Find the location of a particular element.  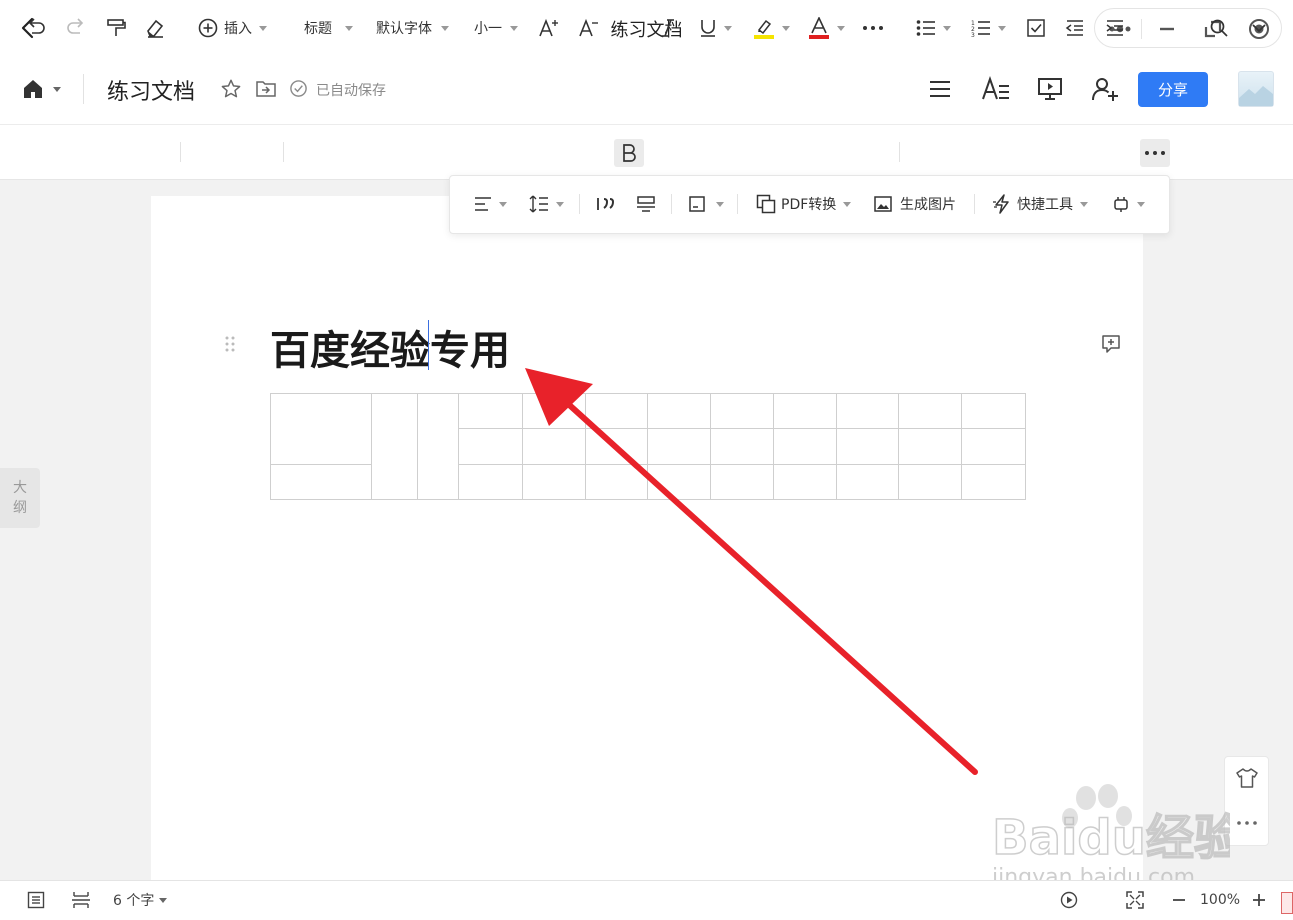

add-collaborator-icon is located at coordinates (1105, 89).